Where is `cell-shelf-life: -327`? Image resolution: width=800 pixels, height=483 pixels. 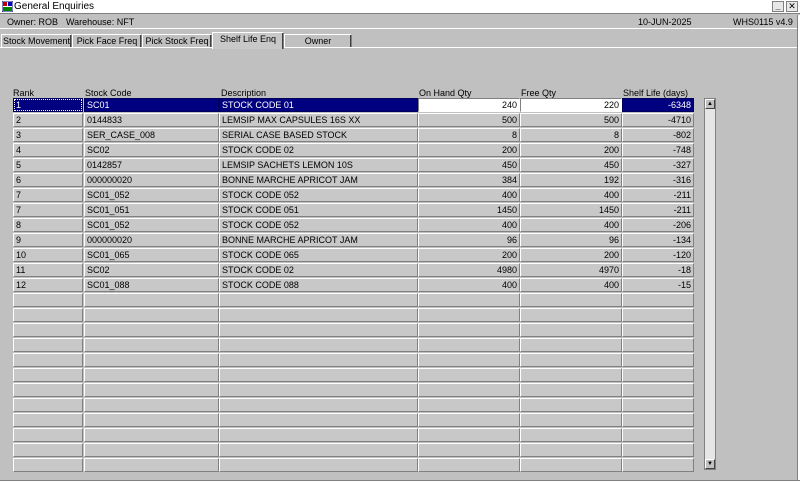 cell-shelf-life: -327 is located at coordinates (658, 165).